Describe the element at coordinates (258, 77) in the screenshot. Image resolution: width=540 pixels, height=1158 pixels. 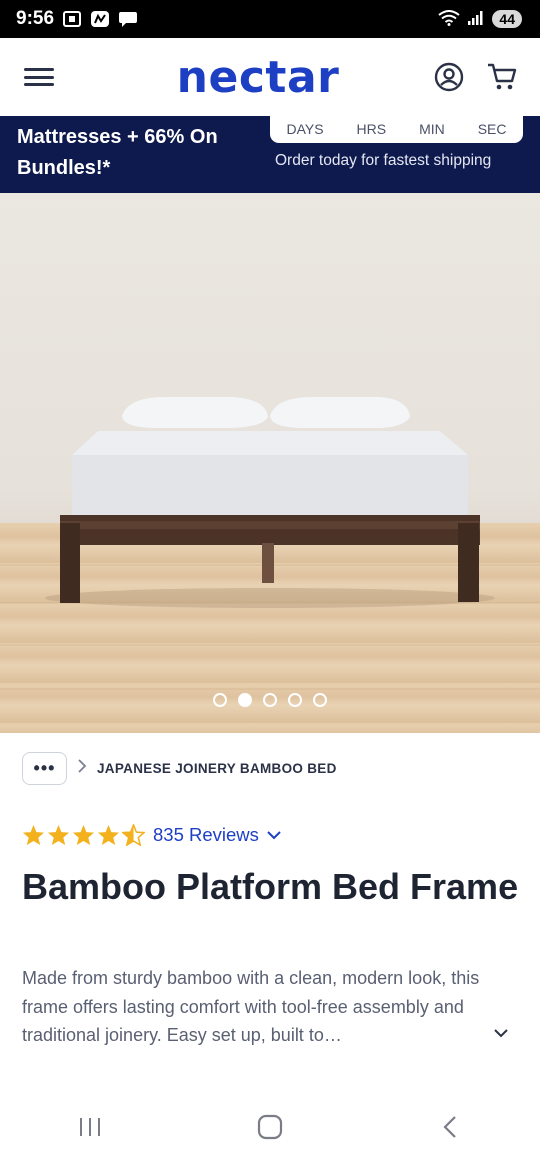
I see `nectar-logo: nectar` at that location.